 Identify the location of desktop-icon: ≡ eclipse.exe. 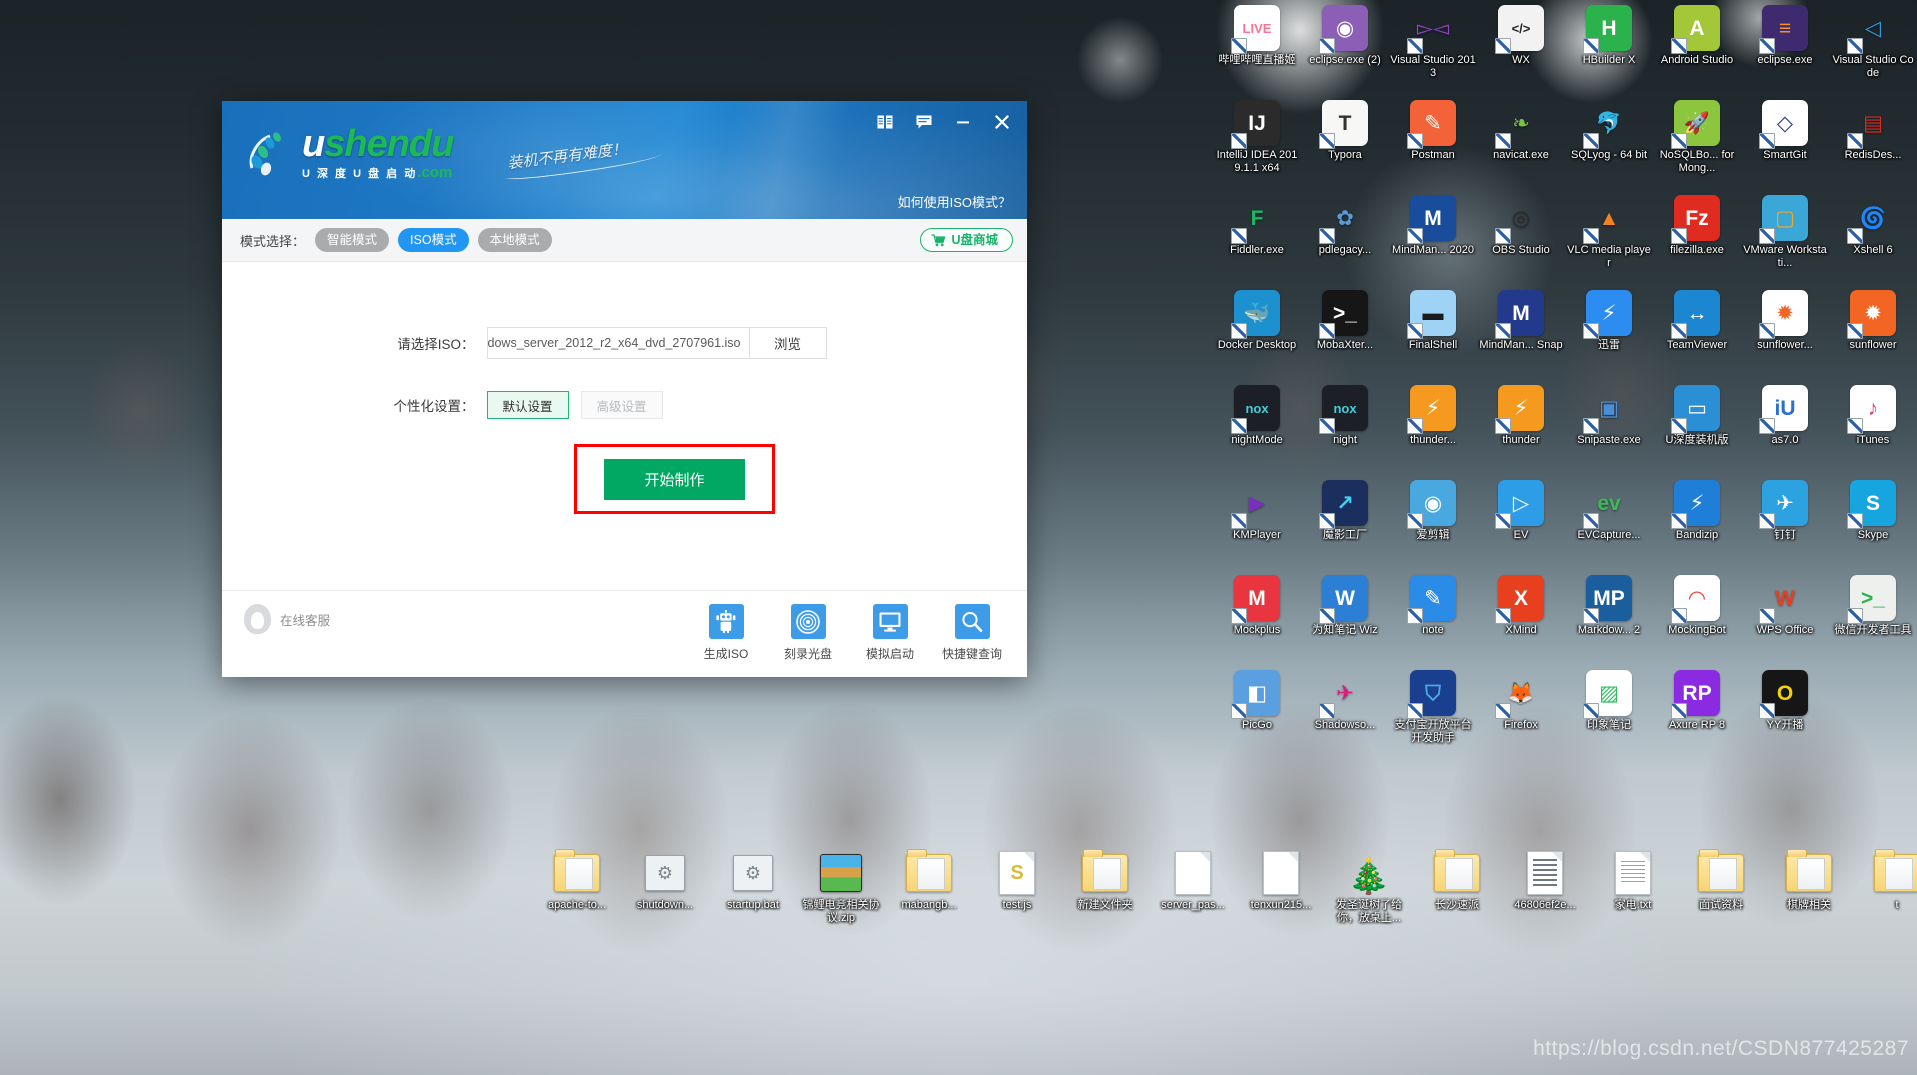
(1785, 47).